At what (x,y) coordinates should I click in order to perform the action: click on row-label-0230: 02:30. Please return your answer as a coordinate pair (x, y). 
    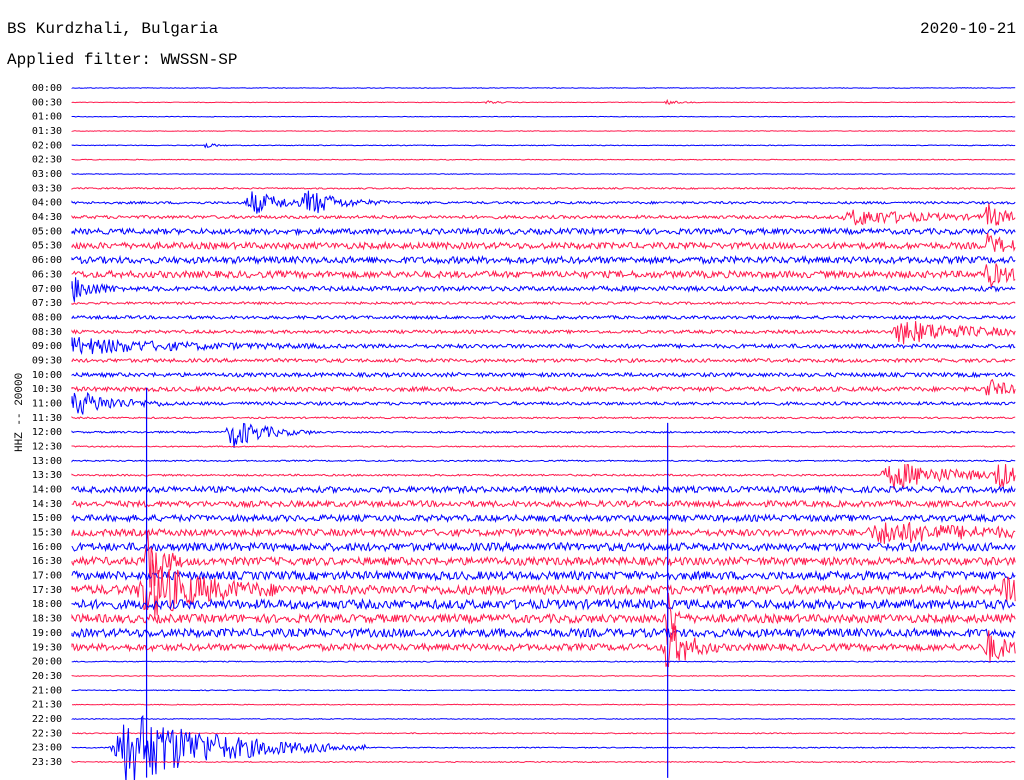
    Looking at the image, I should click on (47, 160).